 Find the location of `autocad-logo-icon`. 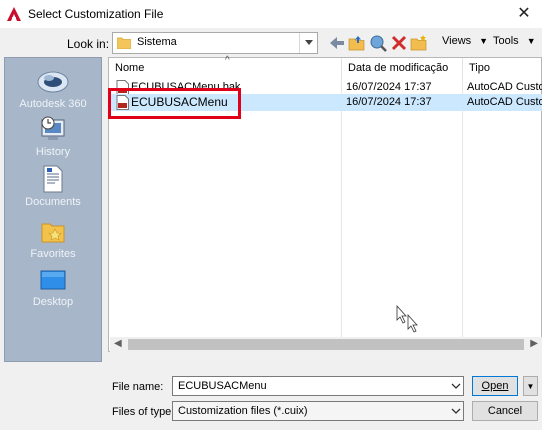

autocad-logo-icon is located at coordinates (14, 14).